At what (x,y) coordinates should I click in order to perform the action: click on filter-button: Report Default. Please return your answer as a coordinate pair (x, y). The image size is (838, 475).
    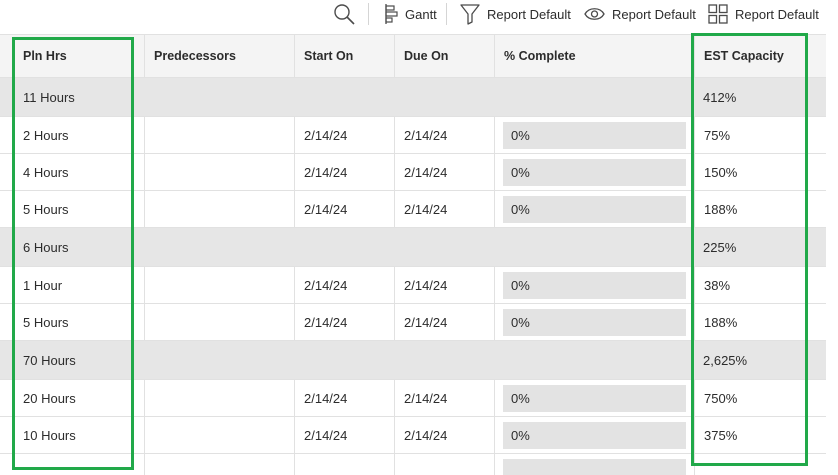
    Looking at the image, I should click on (515, 14).